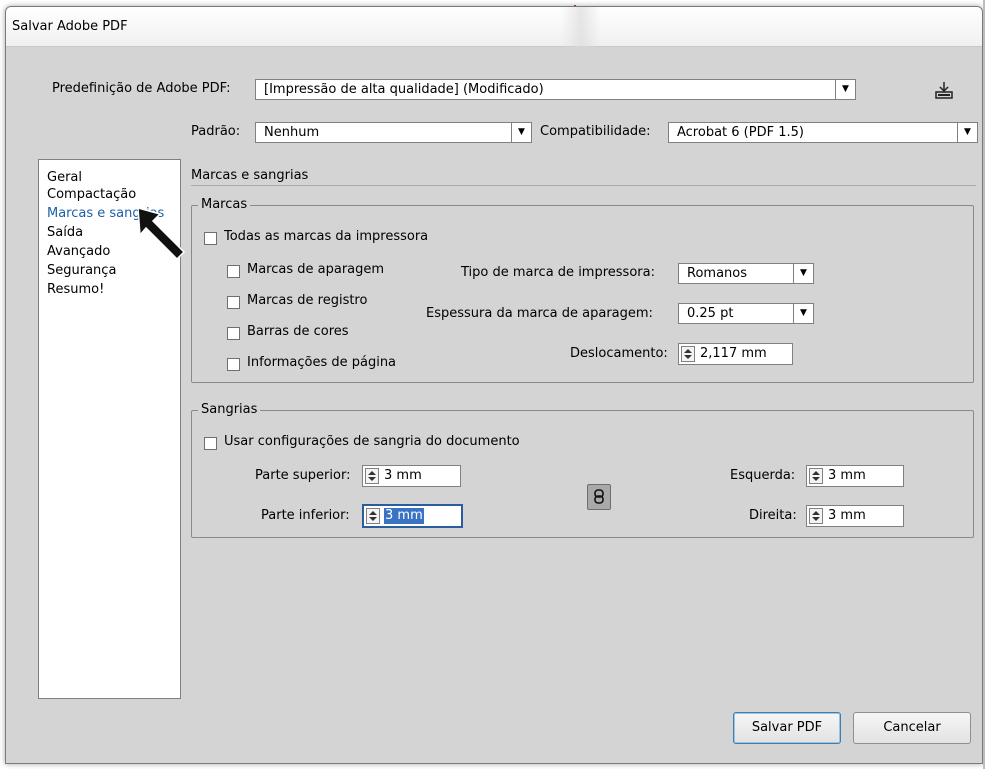 The image size is (985, 769). I want to click on mark-type-value: Romanos, so click(717, 273).